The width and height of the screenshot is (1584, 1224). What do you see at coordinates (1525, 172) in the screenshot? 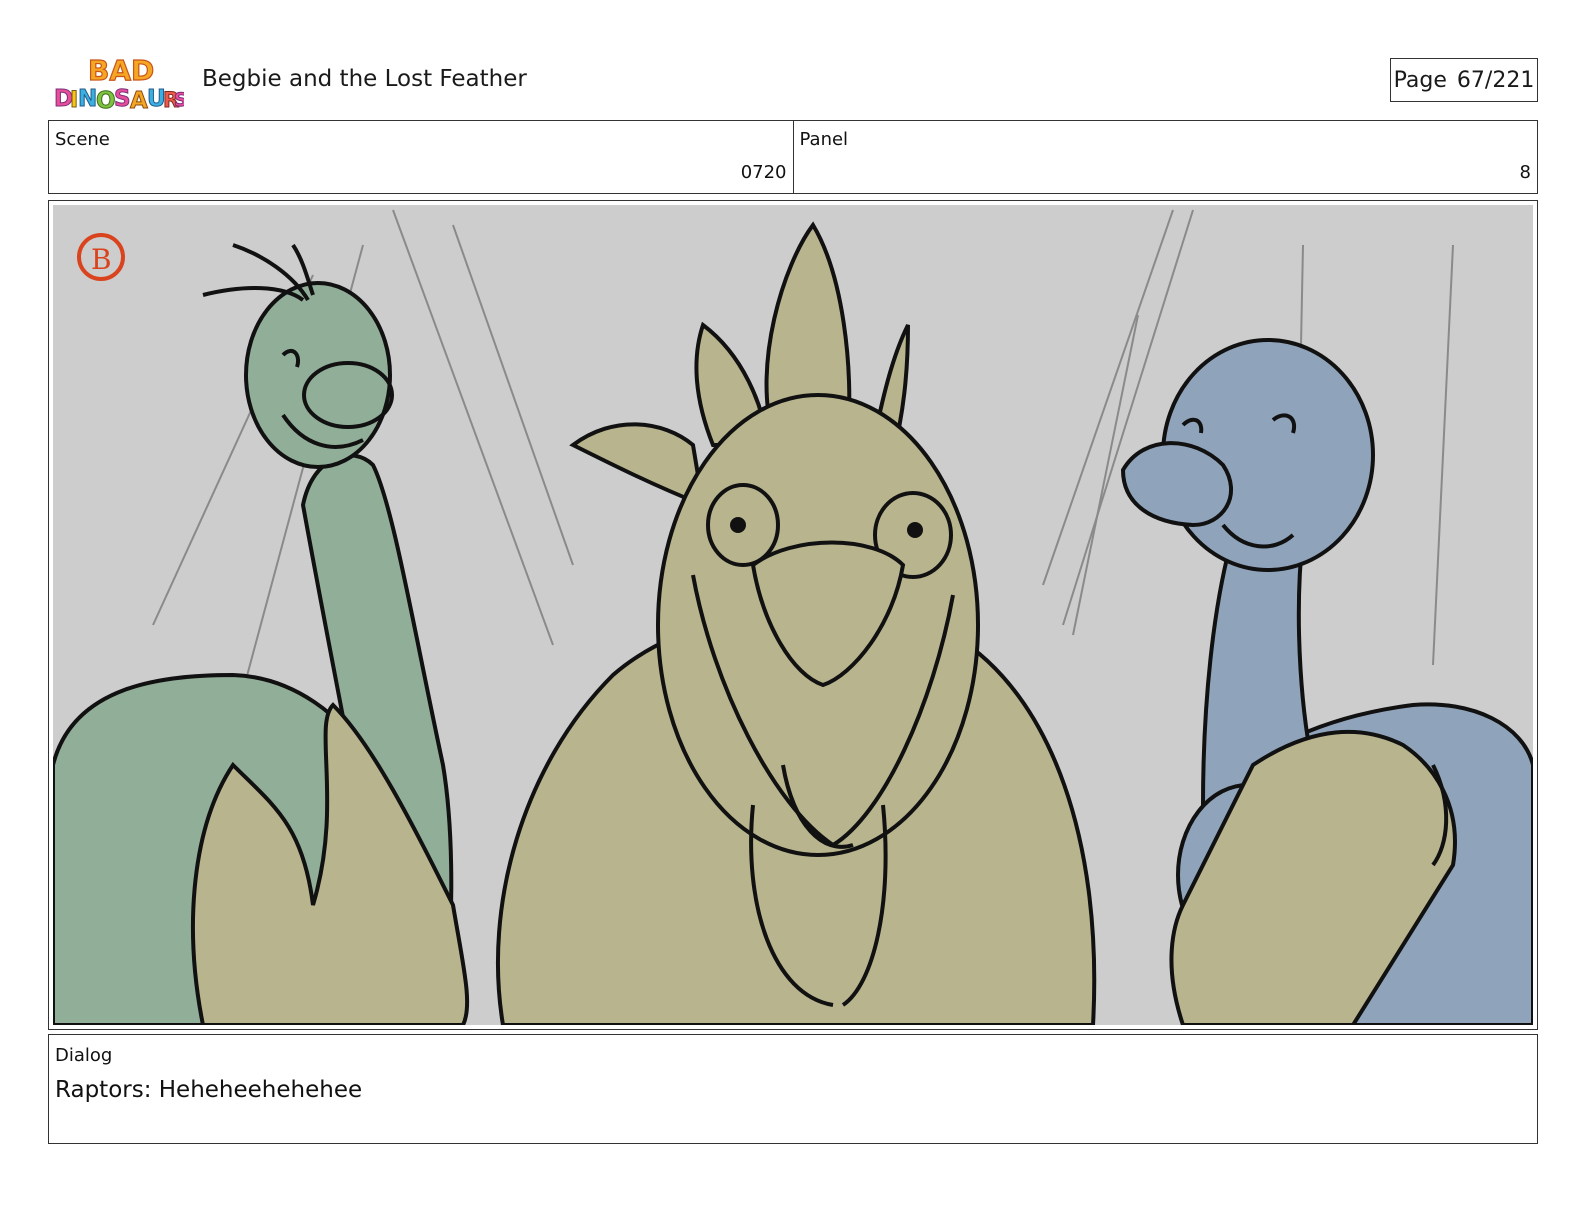
I see `panel-value: 8` at bounding box center [1525, 172].